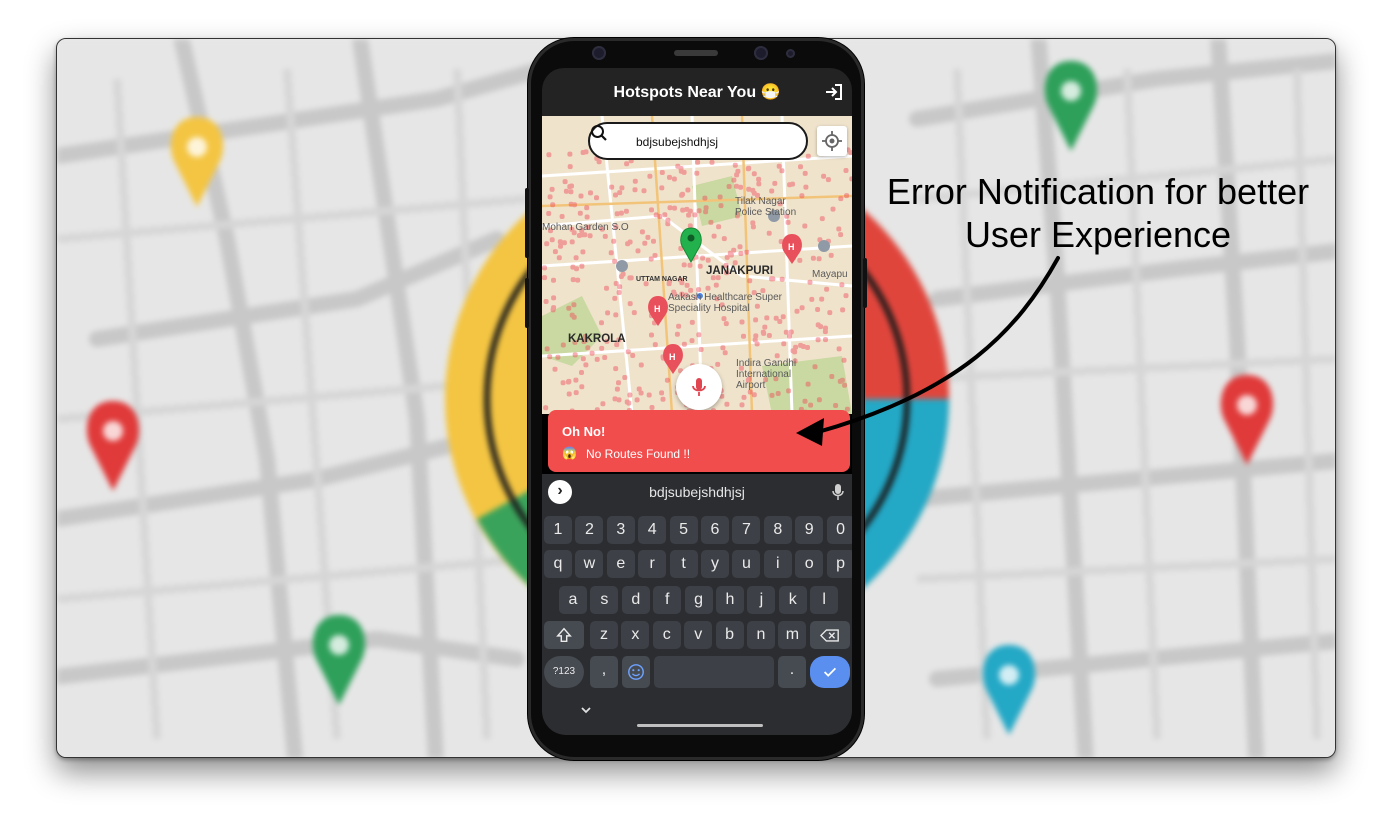 The height and width of the screenshot is (832, 1392). What do you see at coordinates (809, 530) in the screenshot?
I see `key-9: 9` at bounding box center [809, 530].